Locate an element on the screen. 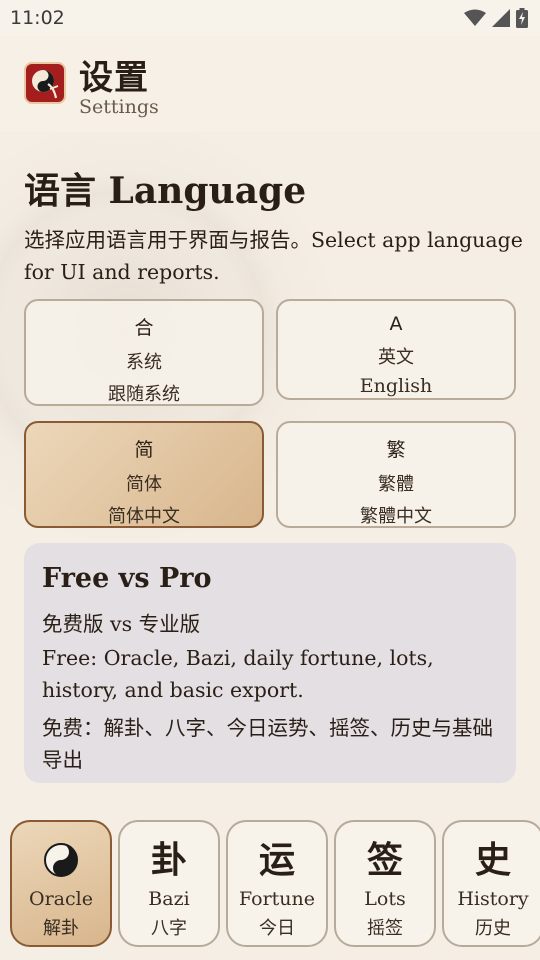 The image size is (540, 960). language-option-glyph: A is located at coordinates (396, 324).